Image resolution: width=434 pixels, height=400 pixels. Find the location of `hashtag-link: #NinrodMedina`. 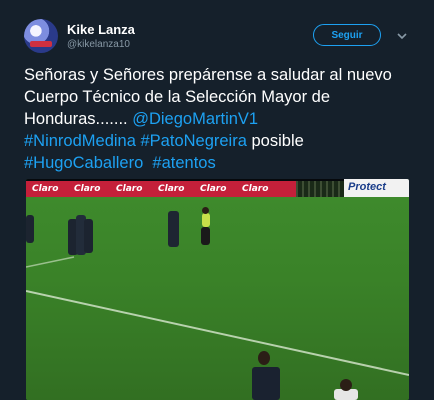

hashtag-link: #NinrodMedina is located at coordinates (80, 141).